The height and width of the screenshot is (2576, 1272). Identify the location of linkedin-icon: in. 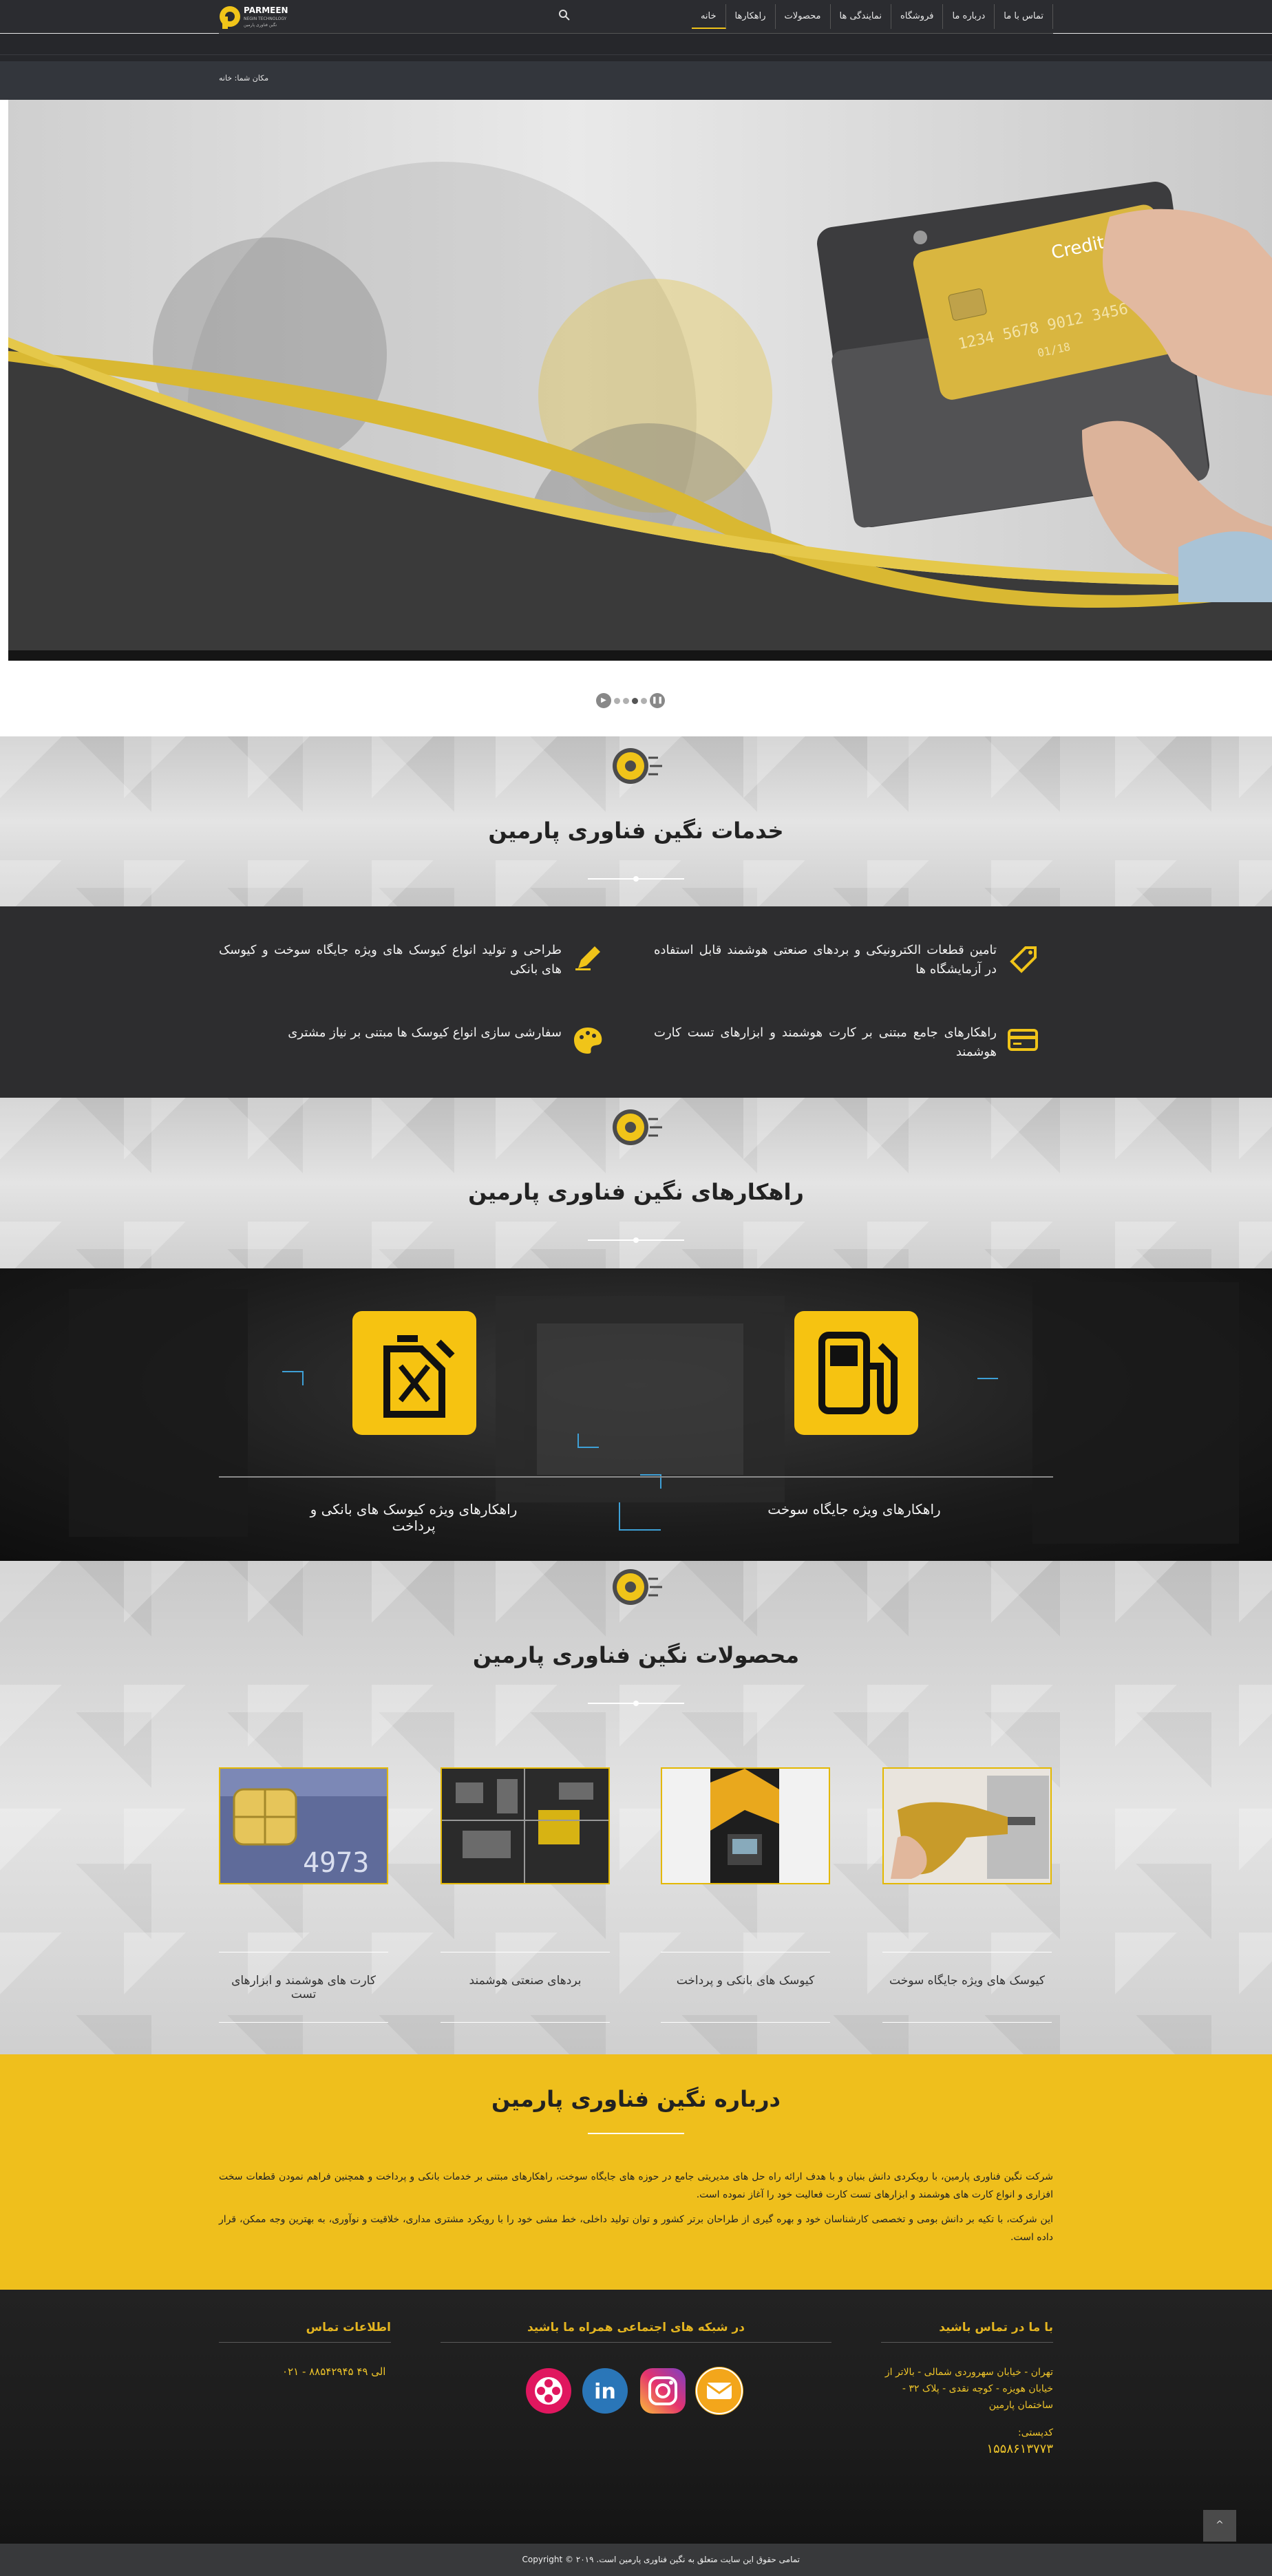
(605, 2391).